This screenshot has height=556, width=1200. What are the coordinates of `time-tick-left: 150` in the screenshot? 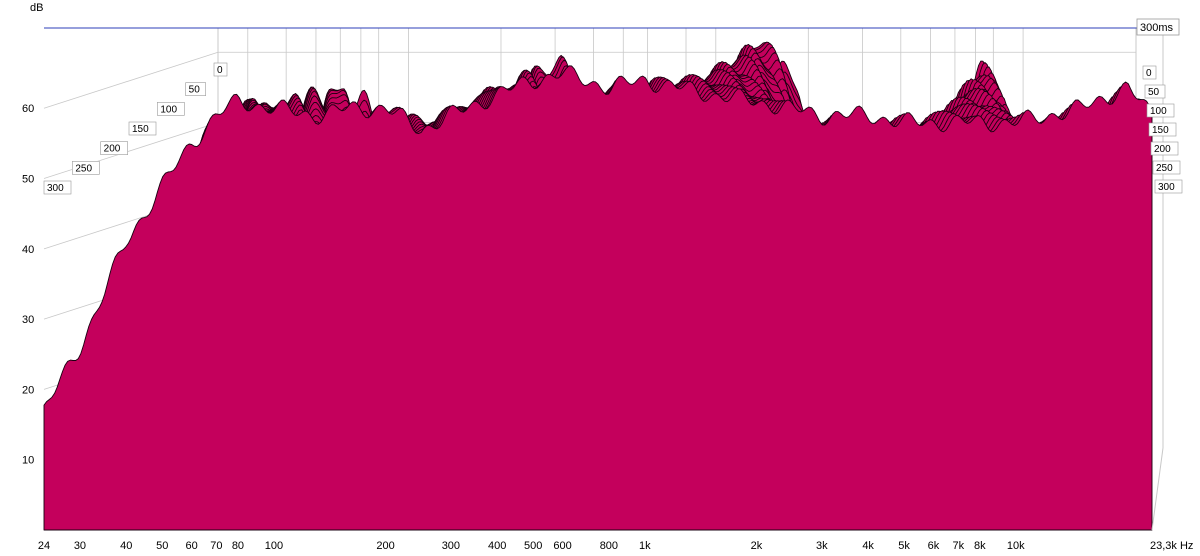 It's located at (142, 128).